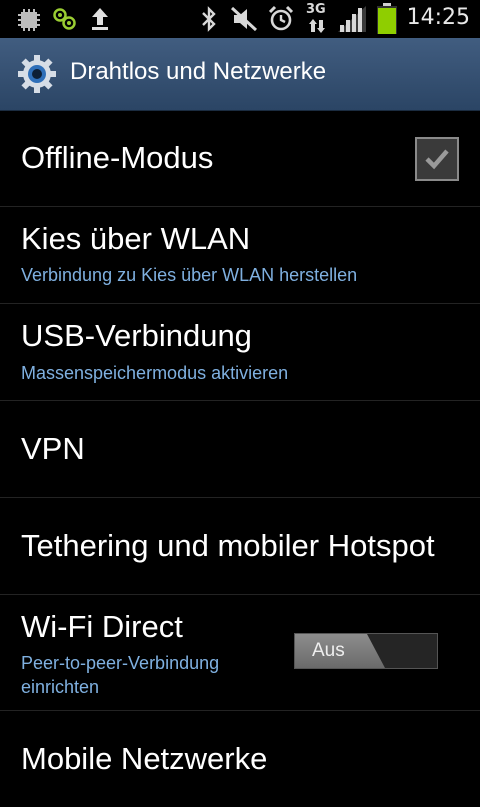 The image size is (480, 807). What do you see at coordinates (240, 449) in the screenshot?
I see `list-item-vpn: VPN` at bounding box center [240, 449].